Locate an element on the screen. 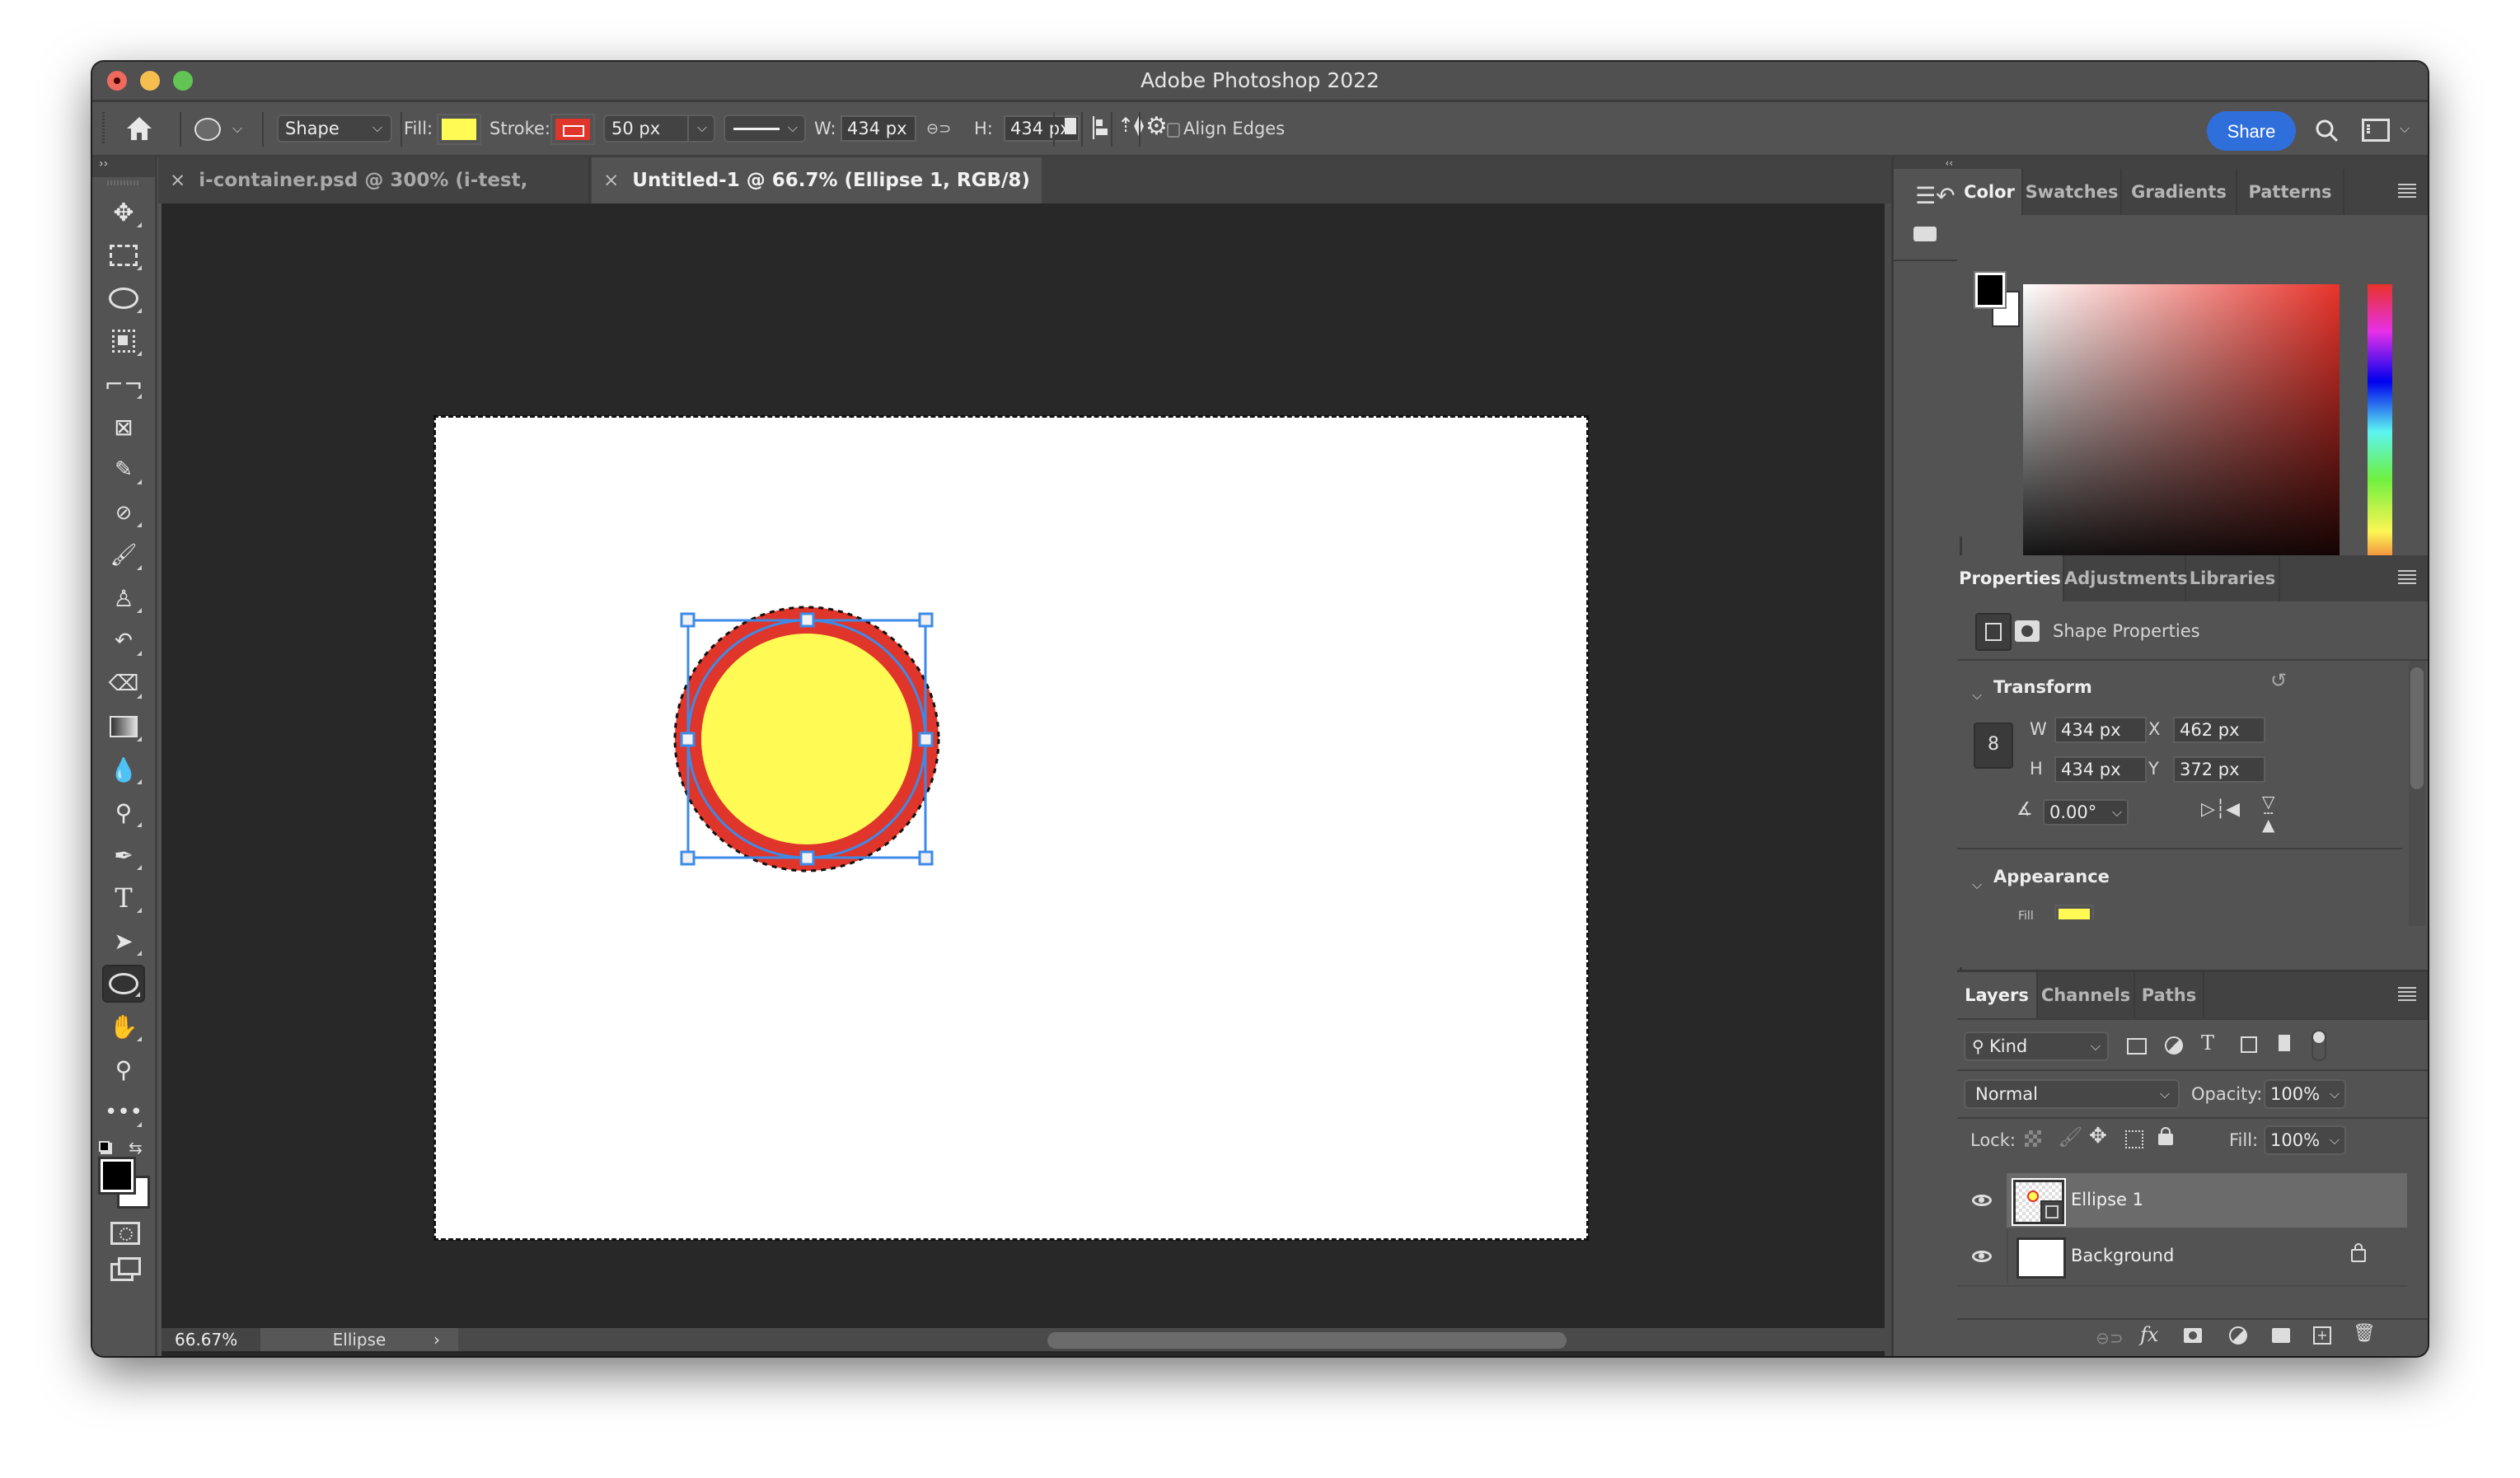  mask-icon is located at coordinates (2027, 631).